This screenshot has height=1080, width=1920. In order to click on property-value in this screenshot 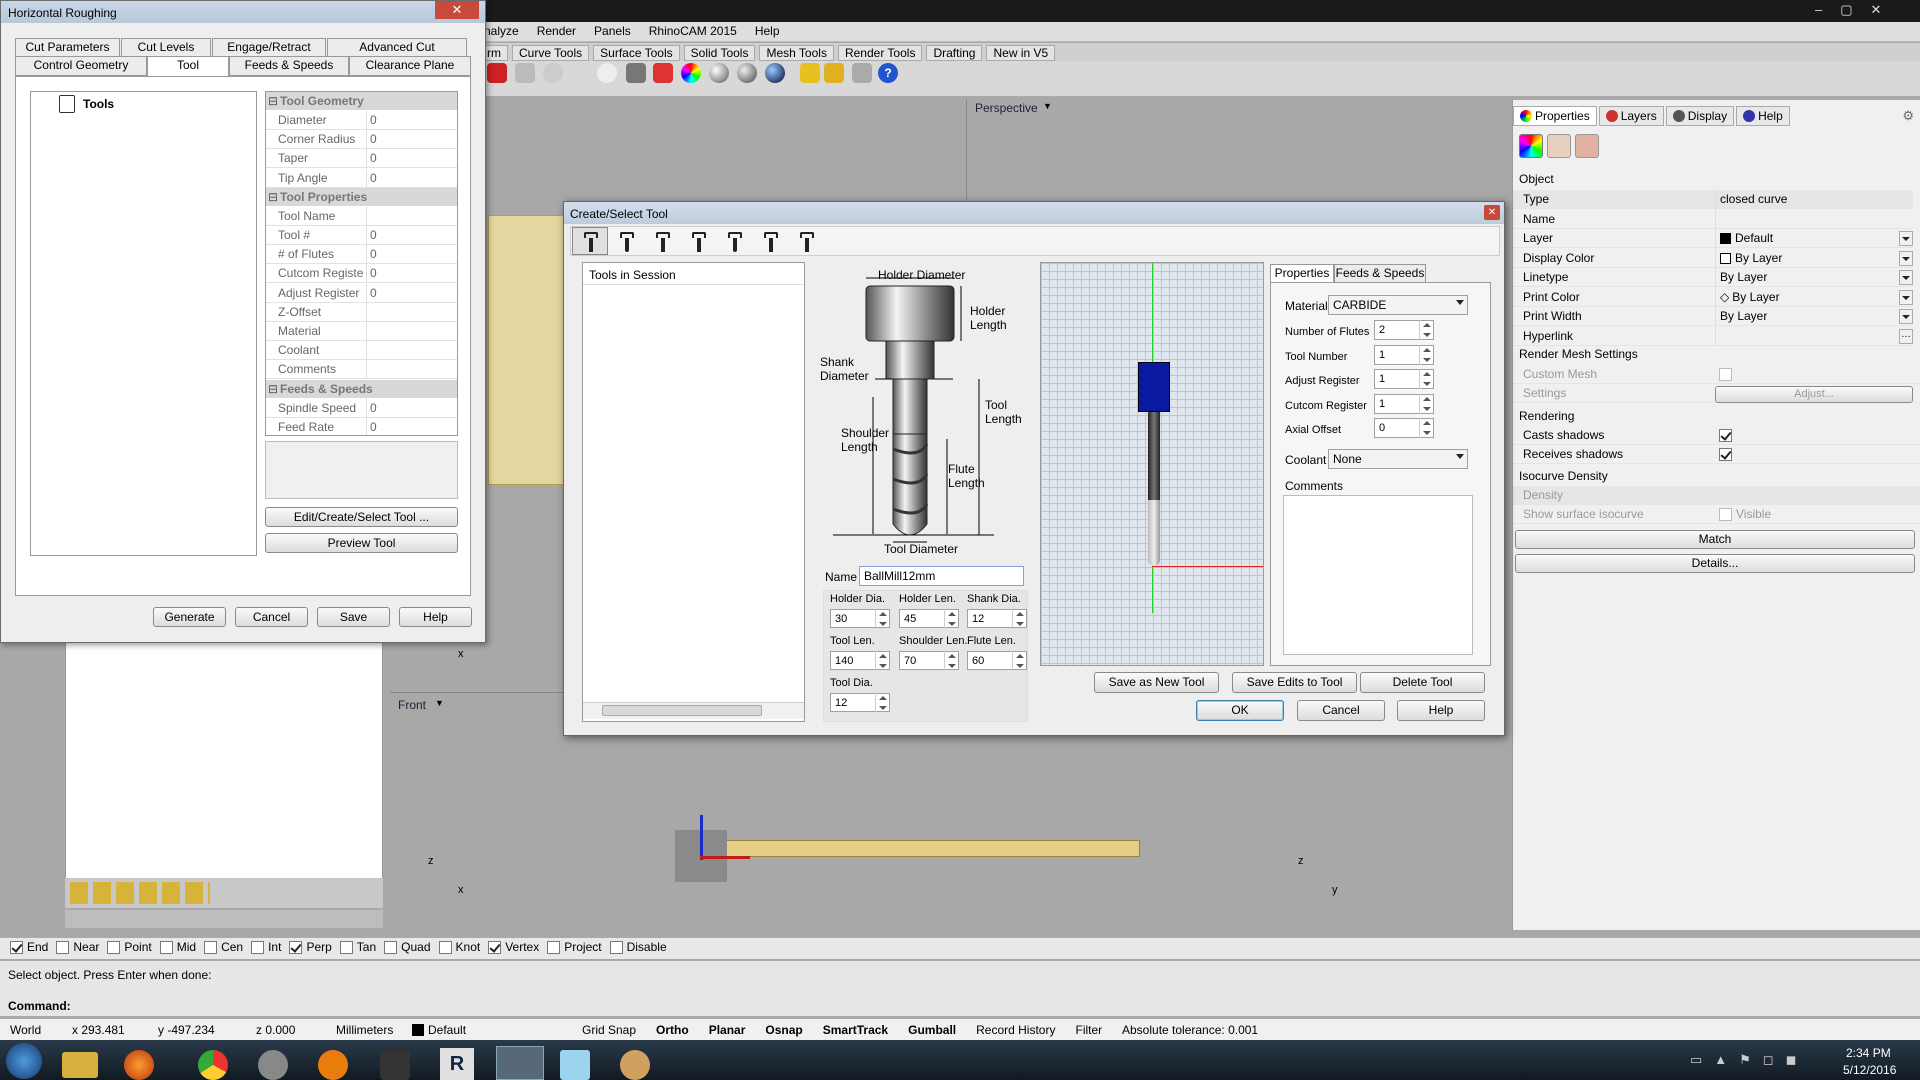, I will do `click(1814, 336)`.